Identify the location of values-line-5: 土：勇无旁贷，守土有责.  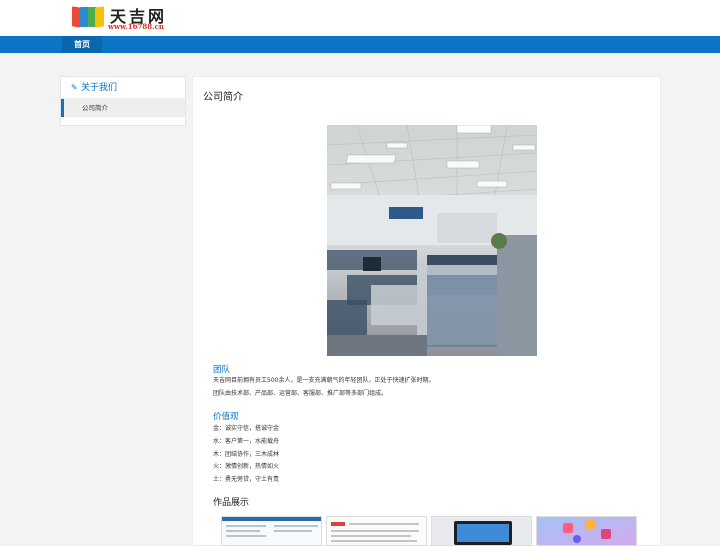
(246, 479).